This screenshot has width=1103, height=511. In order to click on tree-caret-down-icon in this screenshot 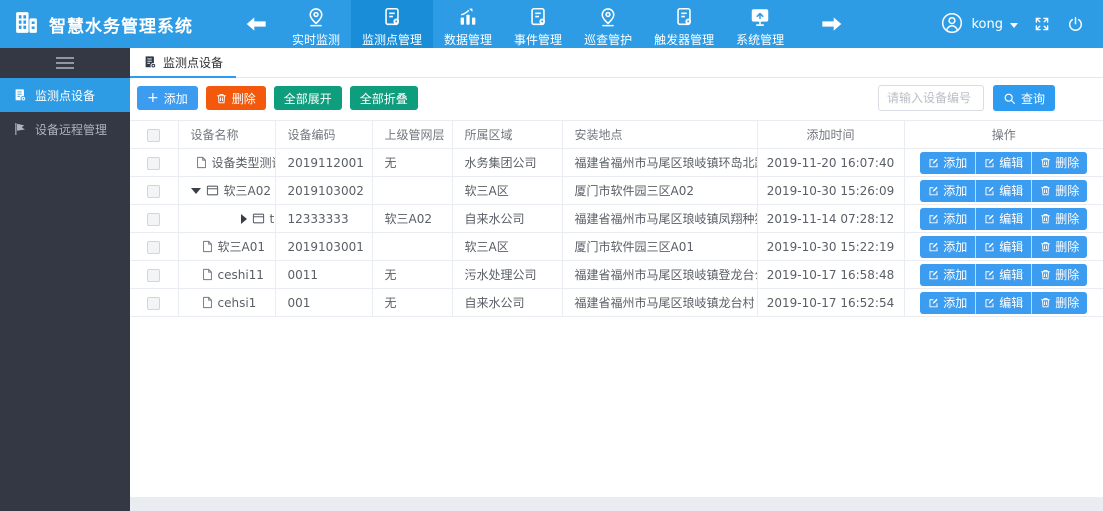, I will do `click(195, 190)`.